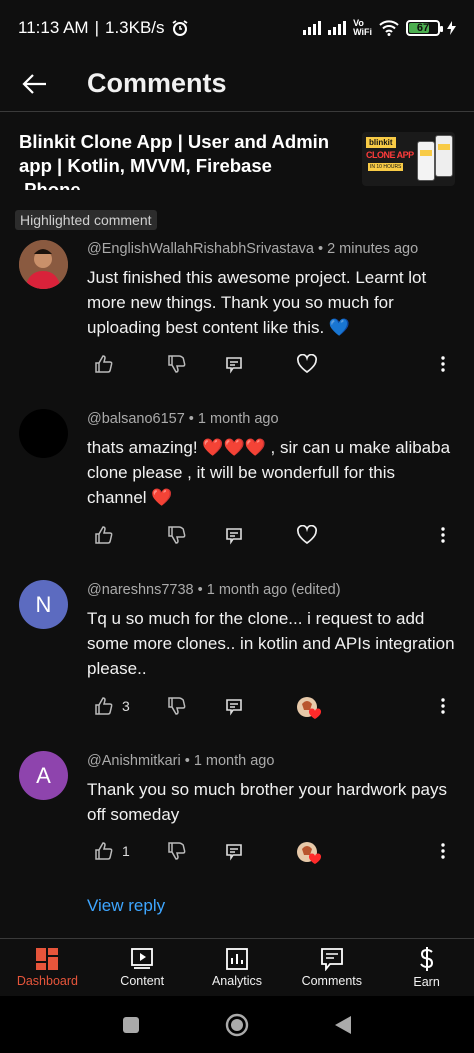  What do you see at coordinates (214, 590) in the screenshot?
I see `comment-author: @nareshns7738 • 1 month ago (edited)` at bounding box center [214, 590].